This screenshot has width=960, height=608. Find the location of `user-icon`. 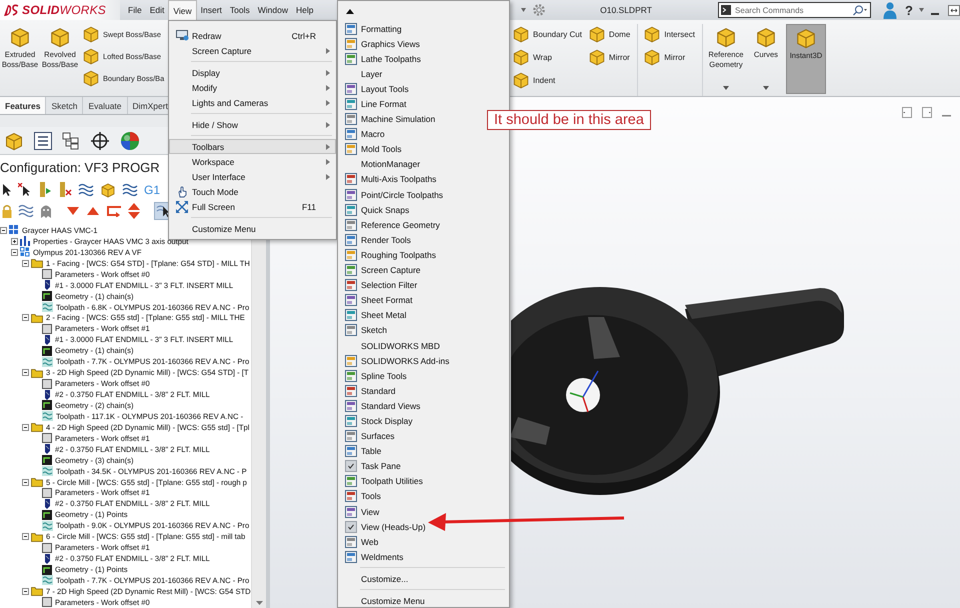

user-icon is located at coordinates (890, 10).